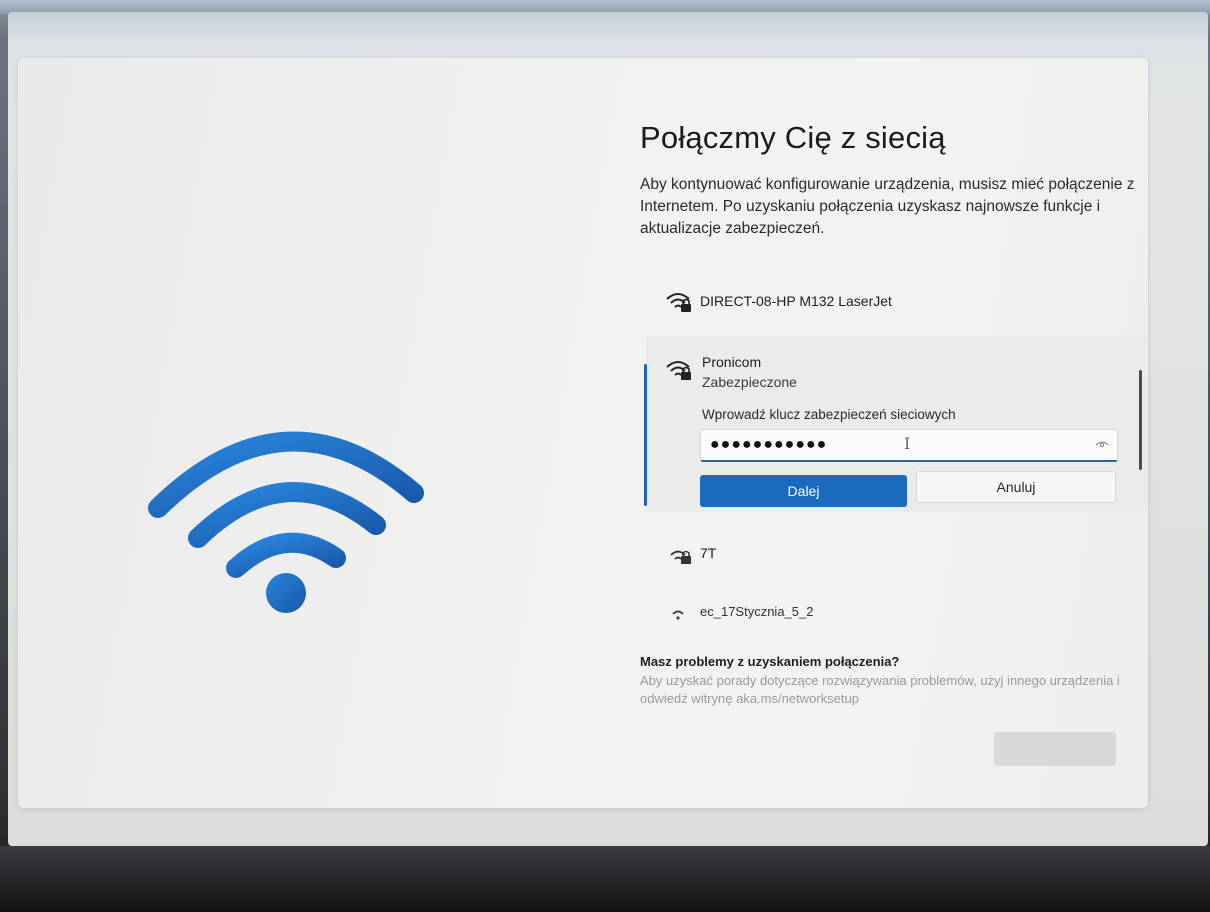 Image resolution: width=1210 pixels, height=912 pixels. I want to click on reveal-password-icon, so click(1102, 445).